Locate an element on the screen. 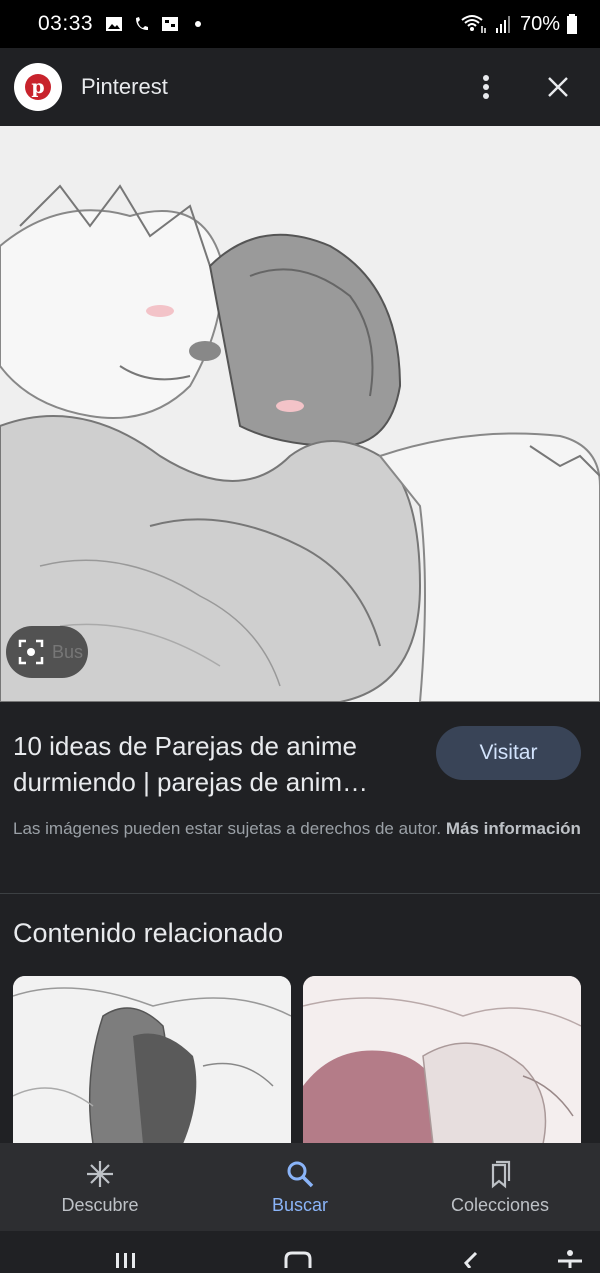 The width and height of the screenshot is (600, 1273). battery-icon is located at coordinates (572, 24).